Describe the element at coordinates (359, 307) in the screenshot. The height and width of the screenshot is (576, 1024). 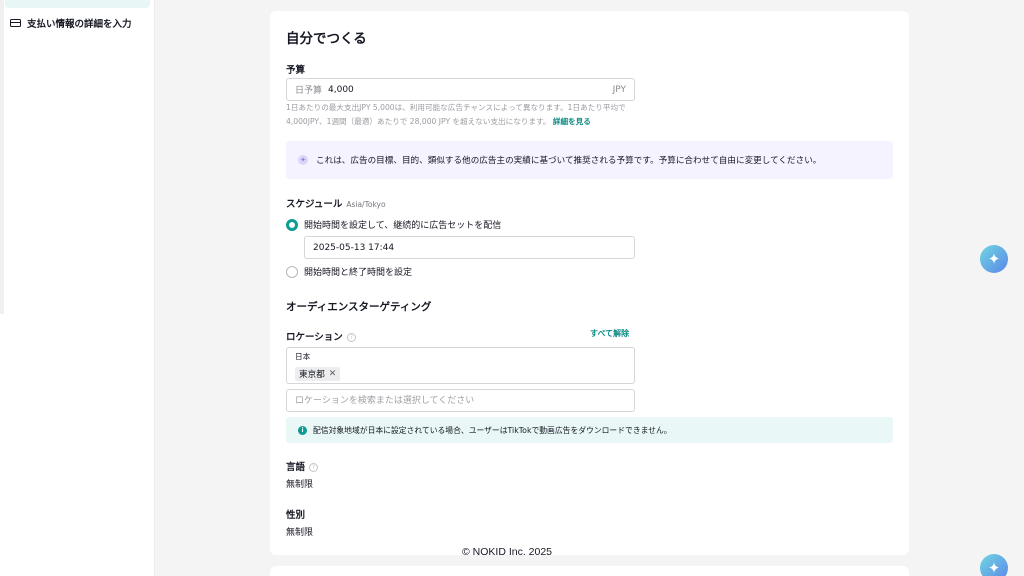
I see `audience-targeting-title: オーディエンスターゲティング` at that location.